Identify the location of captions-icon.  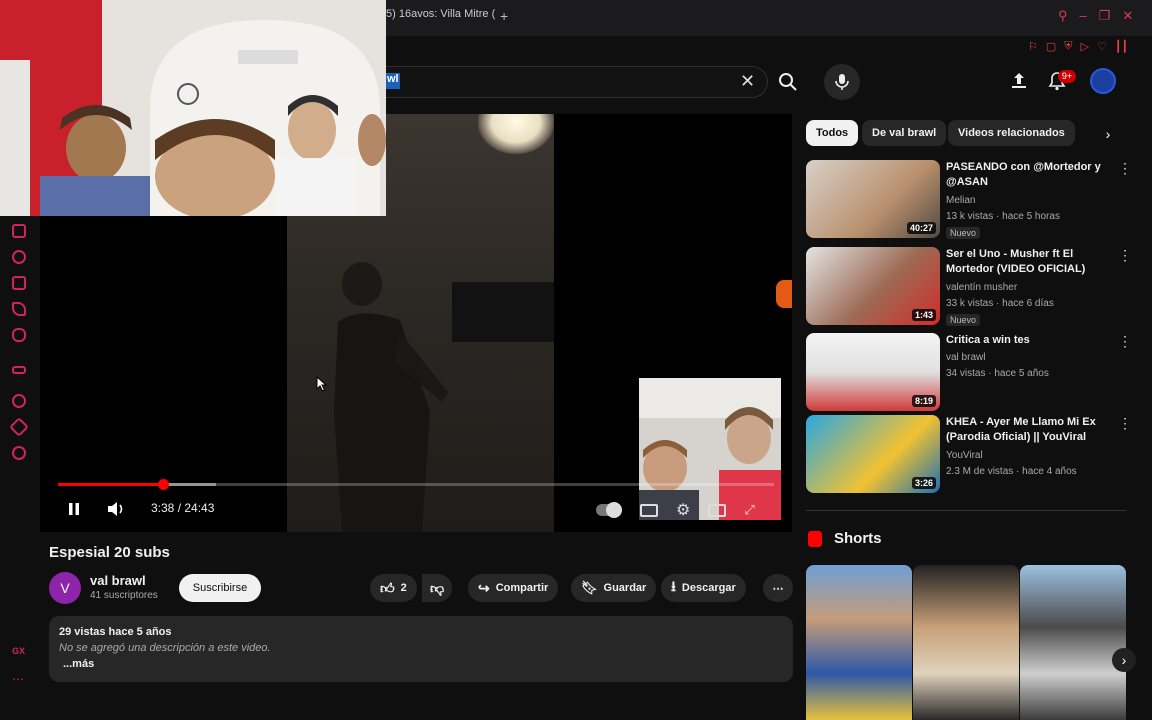
(649, 510).